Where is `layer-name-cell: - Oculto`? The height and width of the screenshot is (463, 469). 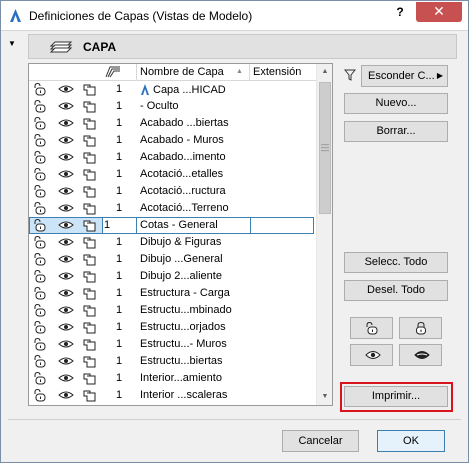 layer-name-cell: - Oculto is located at coordinates (159, 106).